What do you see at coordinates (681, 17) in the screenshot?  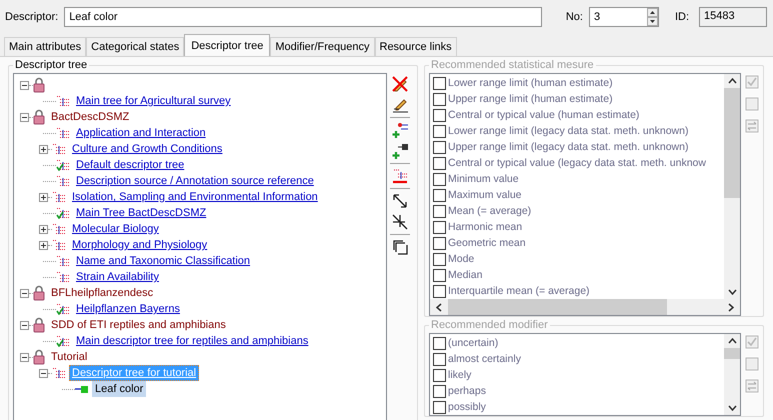 I see `id-label: ID:` at bounding box center [681, 17].